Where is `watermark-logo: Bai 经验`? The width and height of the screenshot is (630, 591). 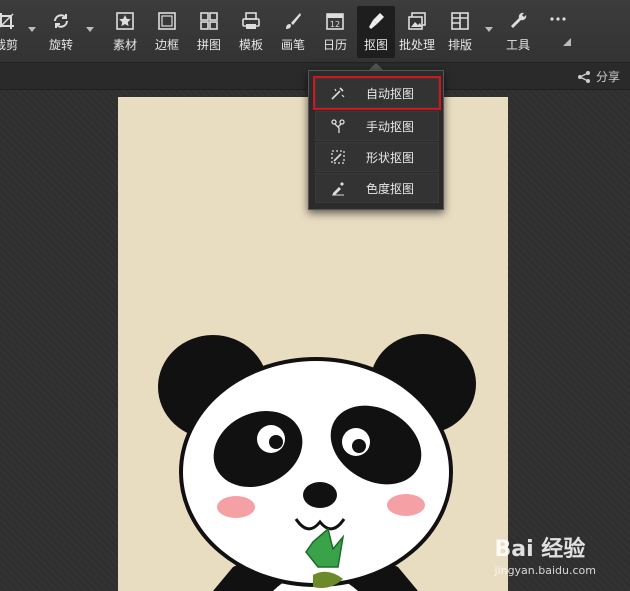 watermark-logo: Bai 经验 is located at coordinates (540, 549).